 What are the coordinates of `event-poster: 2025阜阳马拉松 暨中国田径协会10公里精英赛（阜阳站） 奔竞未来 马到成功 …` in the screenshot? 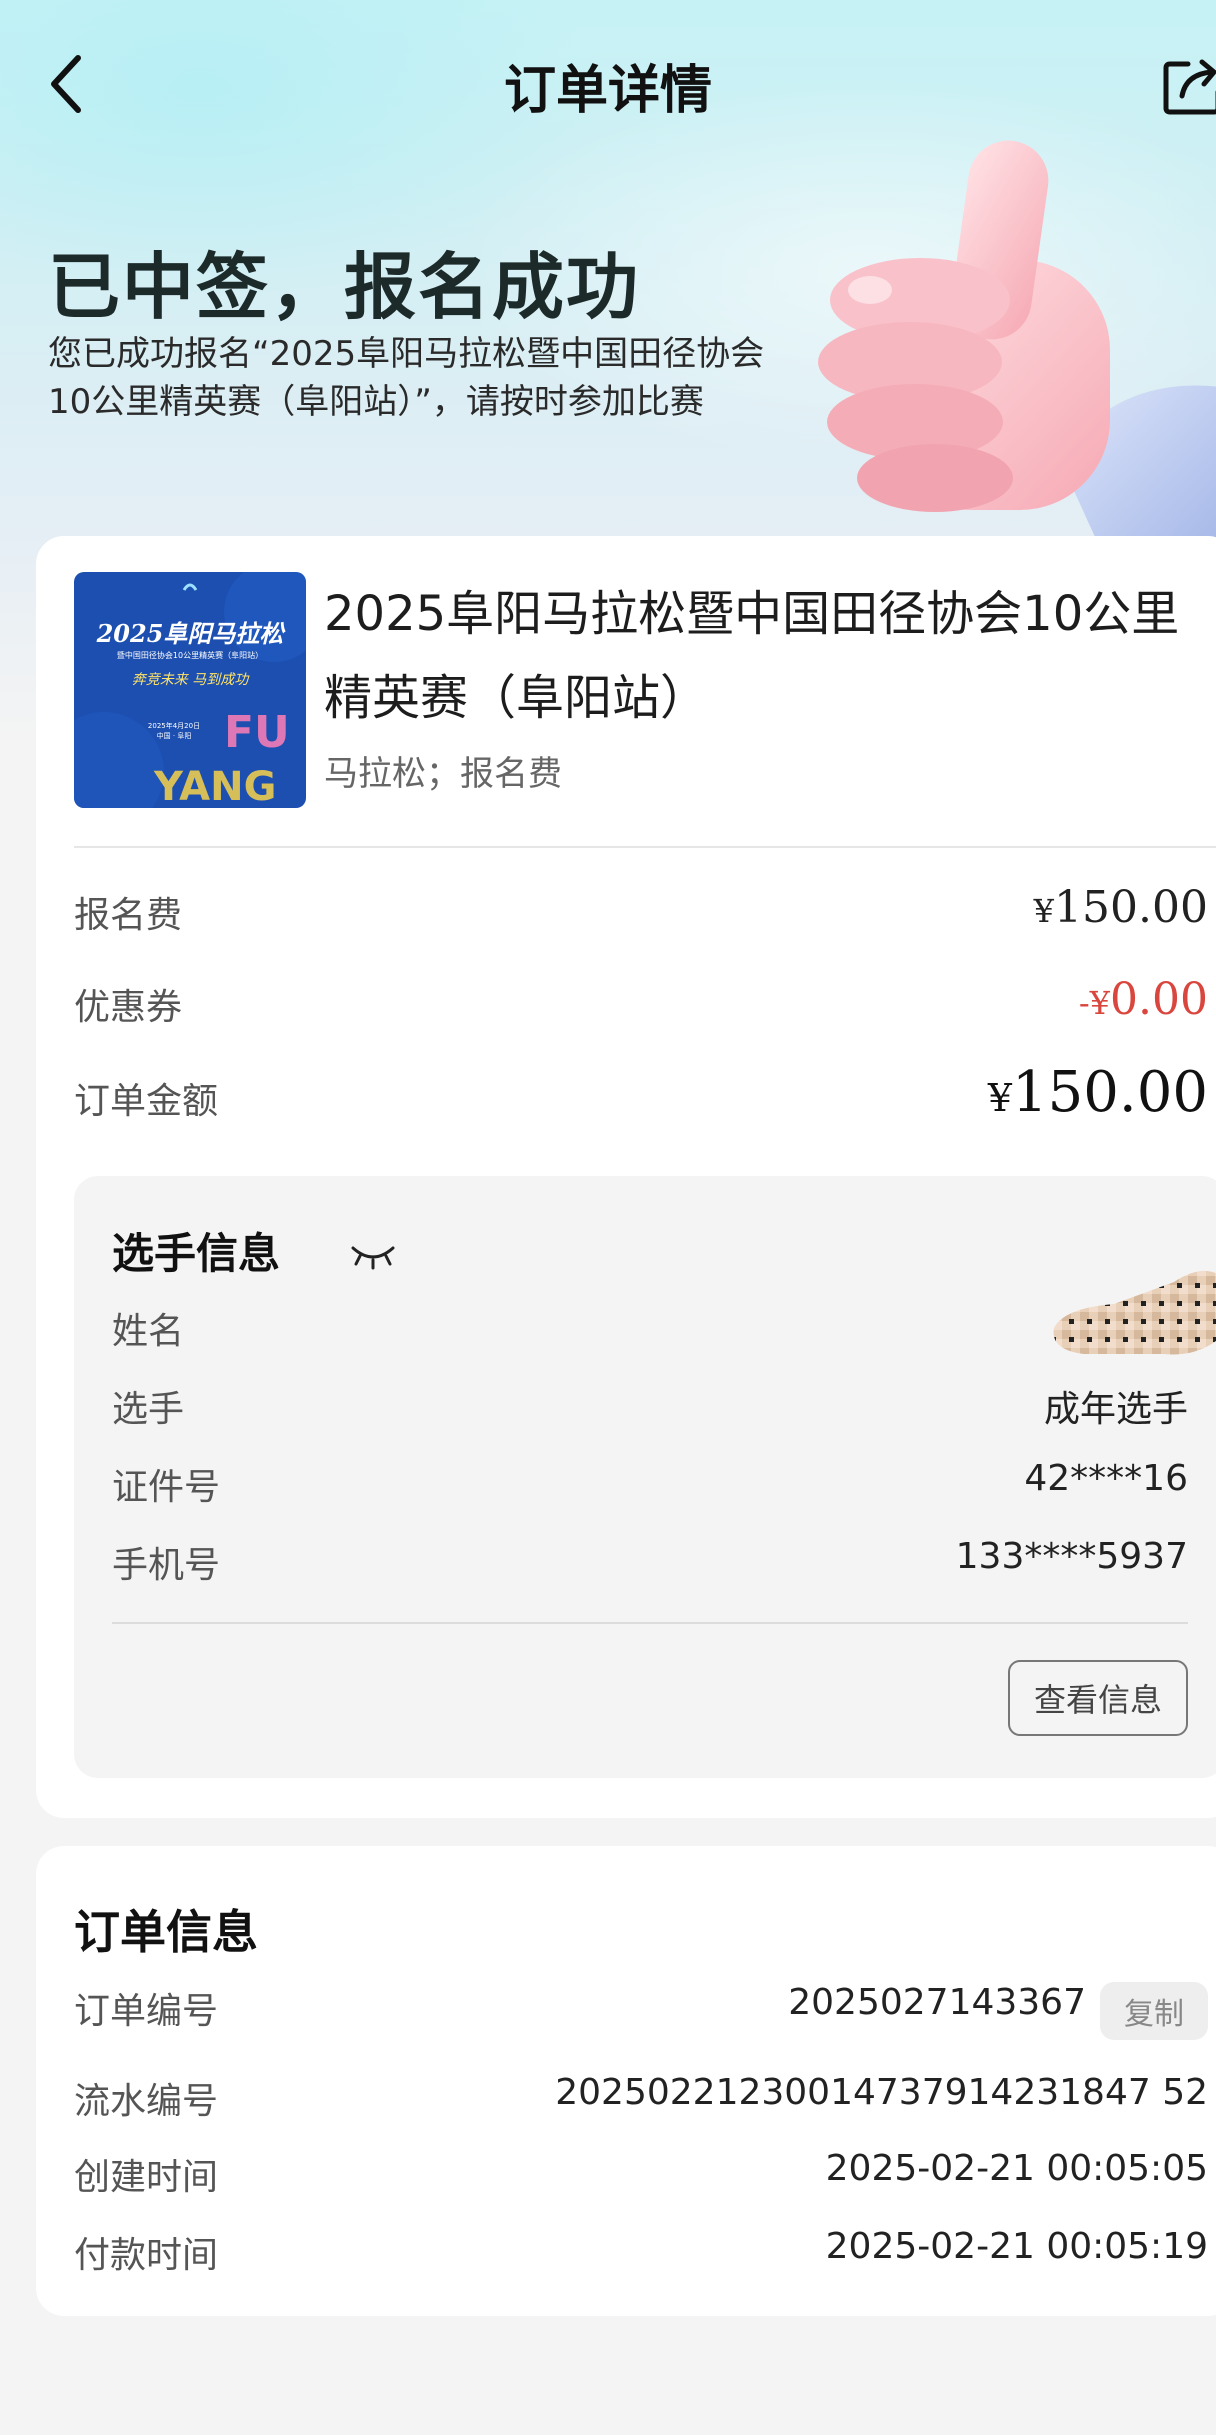 It's located at (190, 690).